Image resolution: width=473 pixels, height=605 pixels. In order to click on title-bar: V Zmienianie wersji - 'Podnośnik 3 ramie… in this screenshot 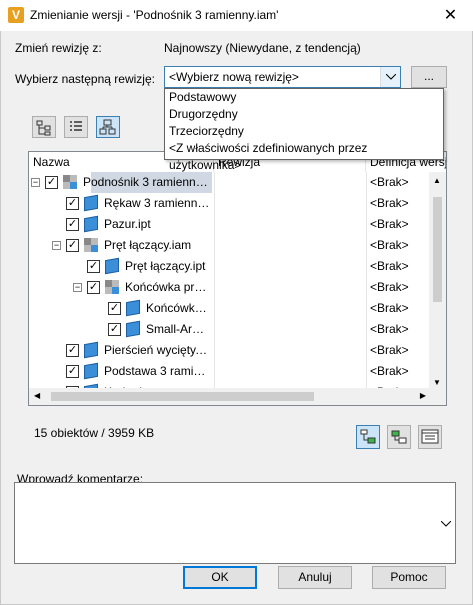, I will do `click(236, 15)`.